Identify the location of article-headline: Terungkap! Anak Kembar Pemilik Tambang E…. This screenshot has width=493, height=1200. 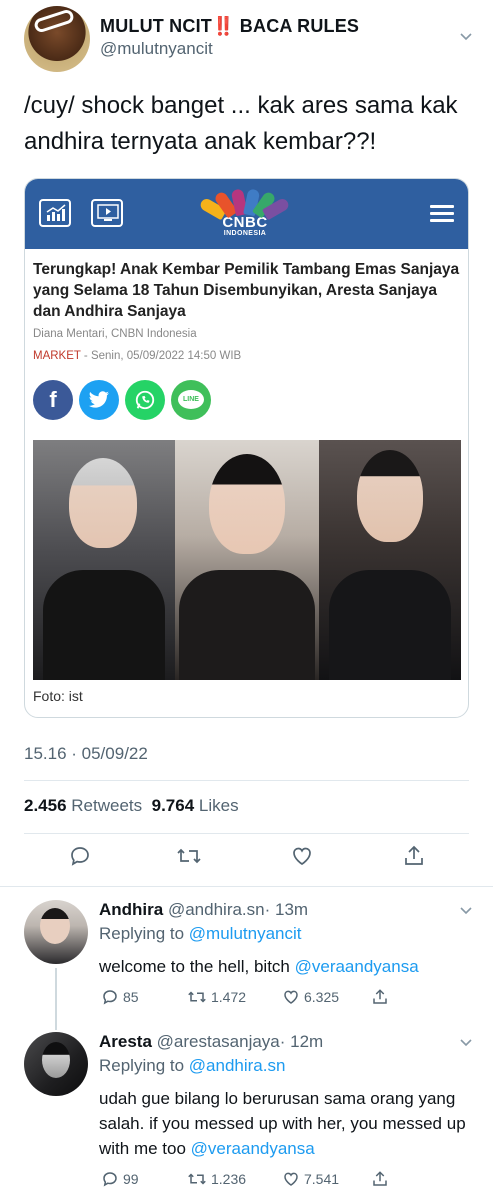
(248, 290).